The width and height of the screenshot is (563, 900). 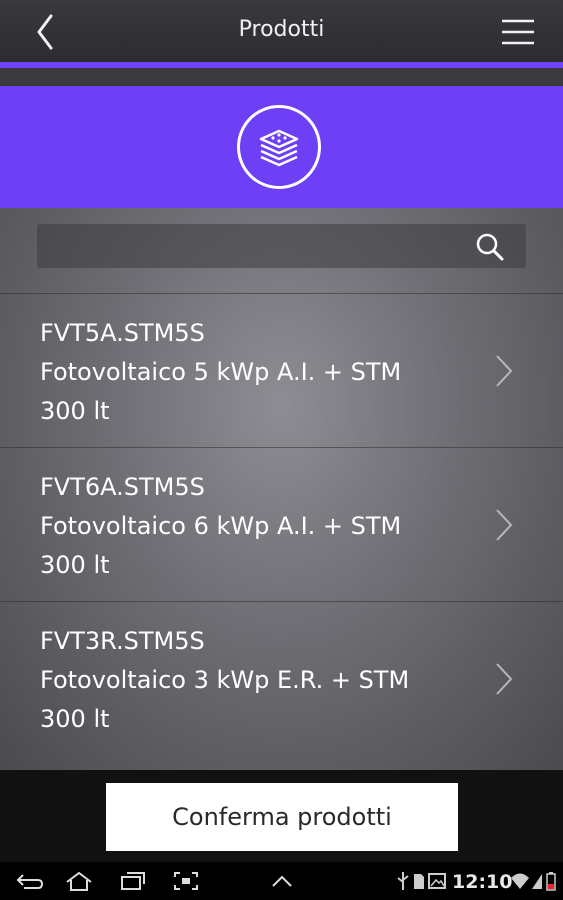 I want to click on menu-button, so click(x=518, y=32).